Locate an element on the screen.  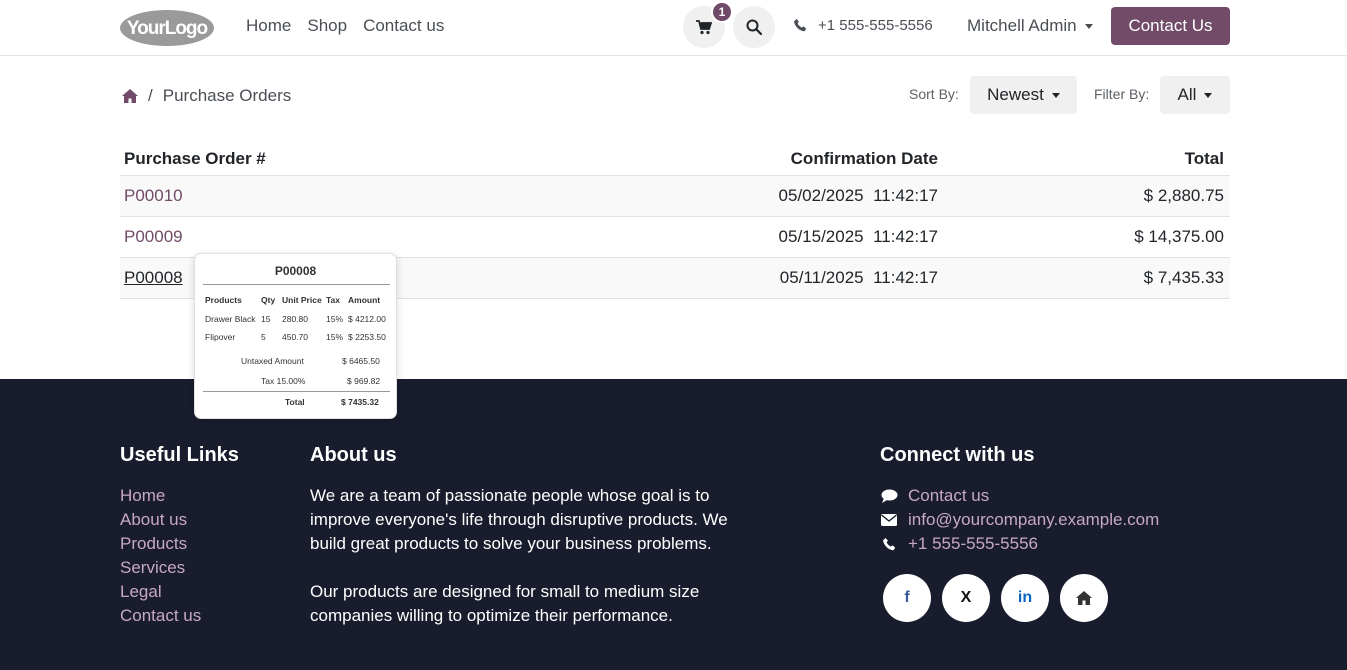
home-social-button is located at coordinates (1084, 598).